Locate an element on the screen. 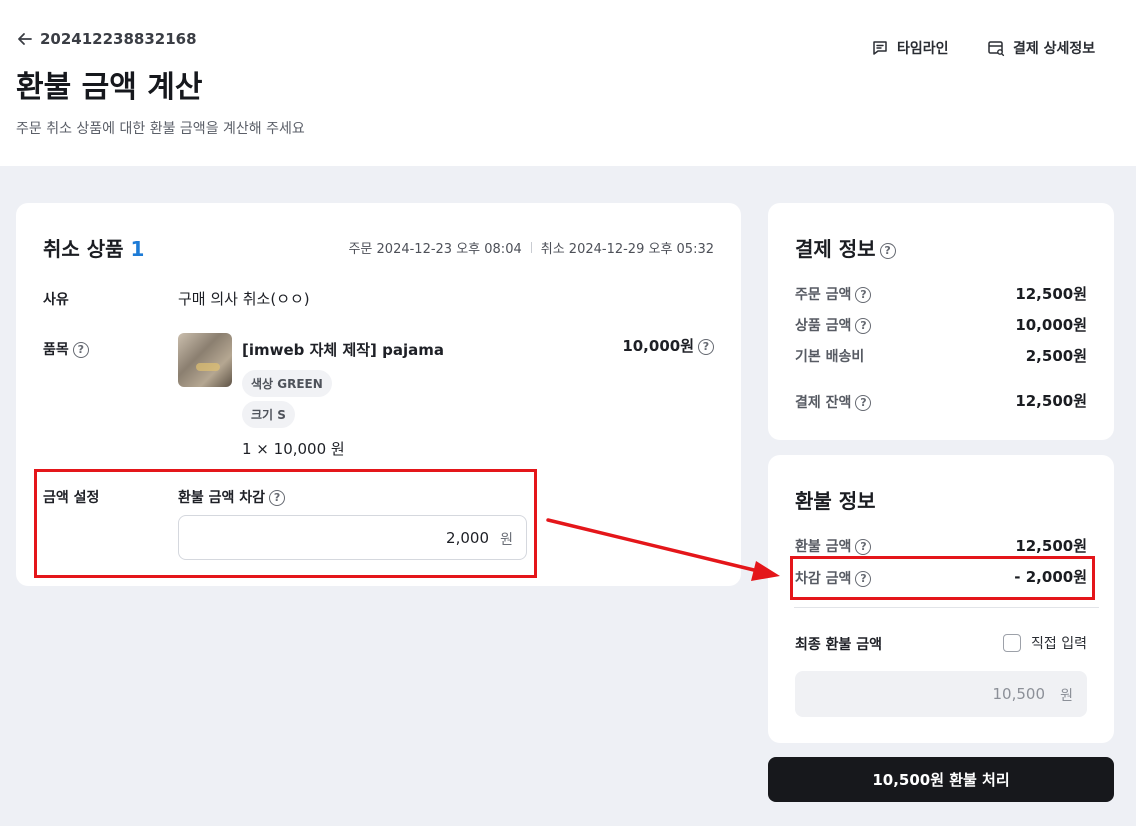 This screenshot has width=1136, height=826. receipt-search-icon is located at coordinates (996, 49).